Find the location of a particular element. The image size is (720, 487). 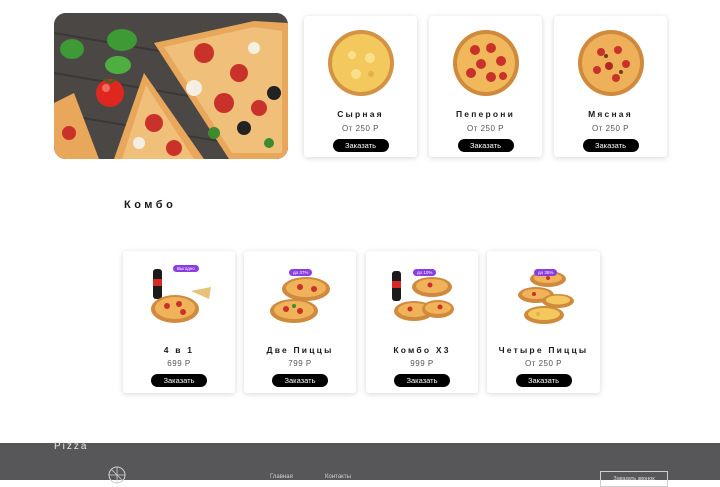

discount-badge: до 37% is located at coordinates (301, 272).